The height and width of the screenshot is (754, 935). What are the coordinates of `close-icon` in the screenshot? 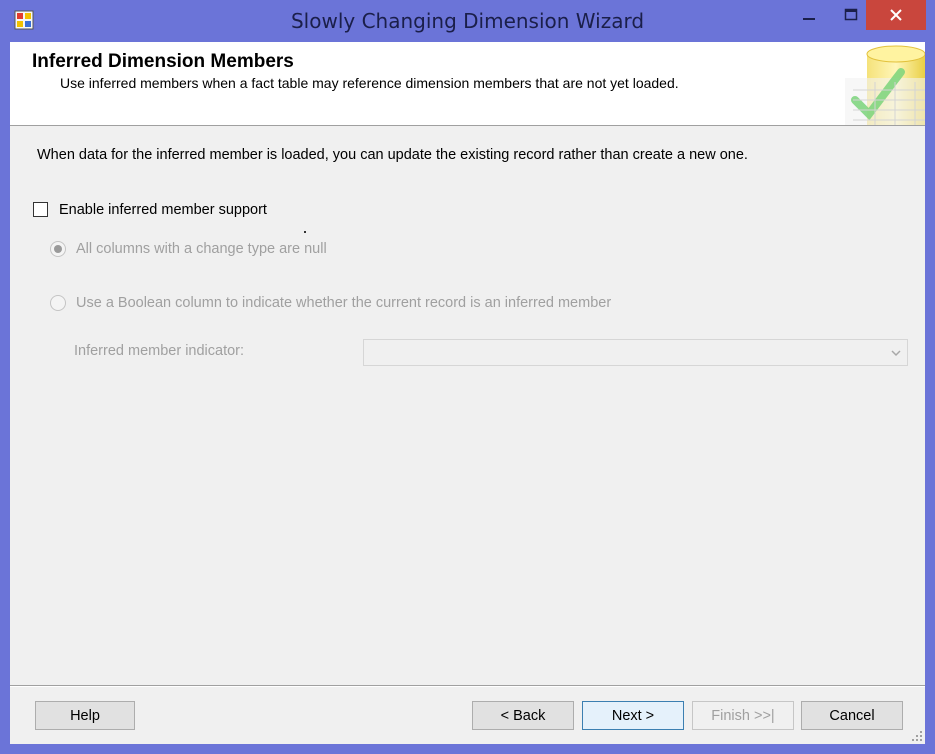 It's located at (896, 15).